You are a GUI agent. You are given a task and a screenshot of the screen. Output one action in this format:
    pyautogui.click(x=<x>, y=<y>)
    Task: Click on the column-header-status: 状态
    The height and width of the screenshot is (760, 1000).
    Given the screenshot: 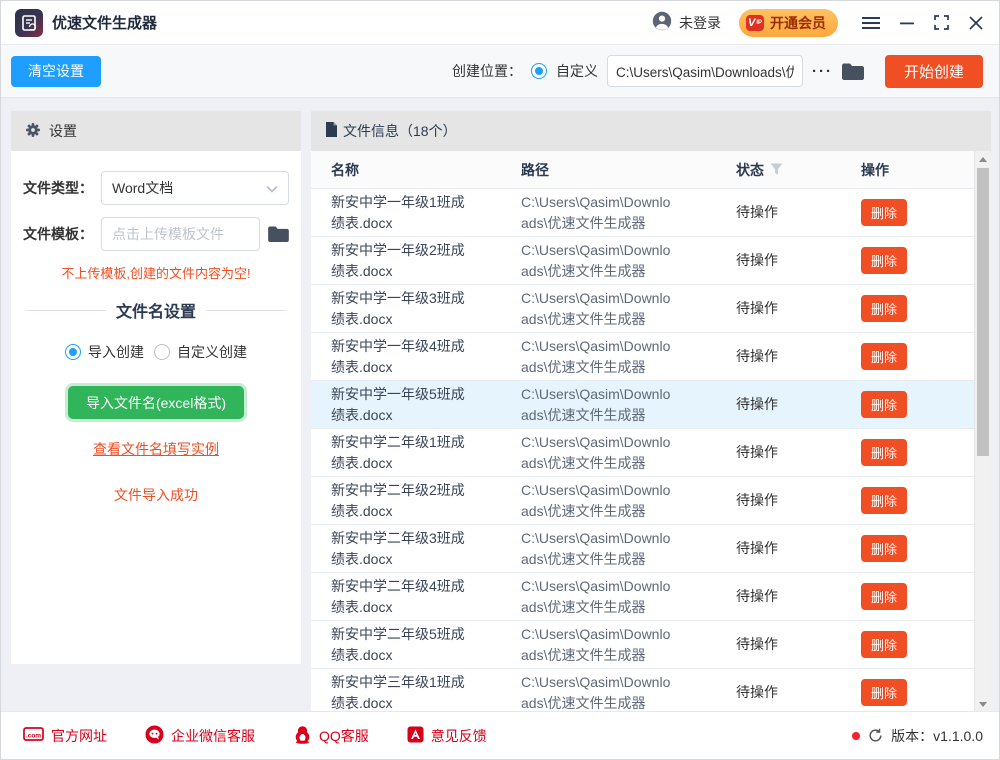 What is the action you would take?
    pyautogui.click(x=798, y=170)
    